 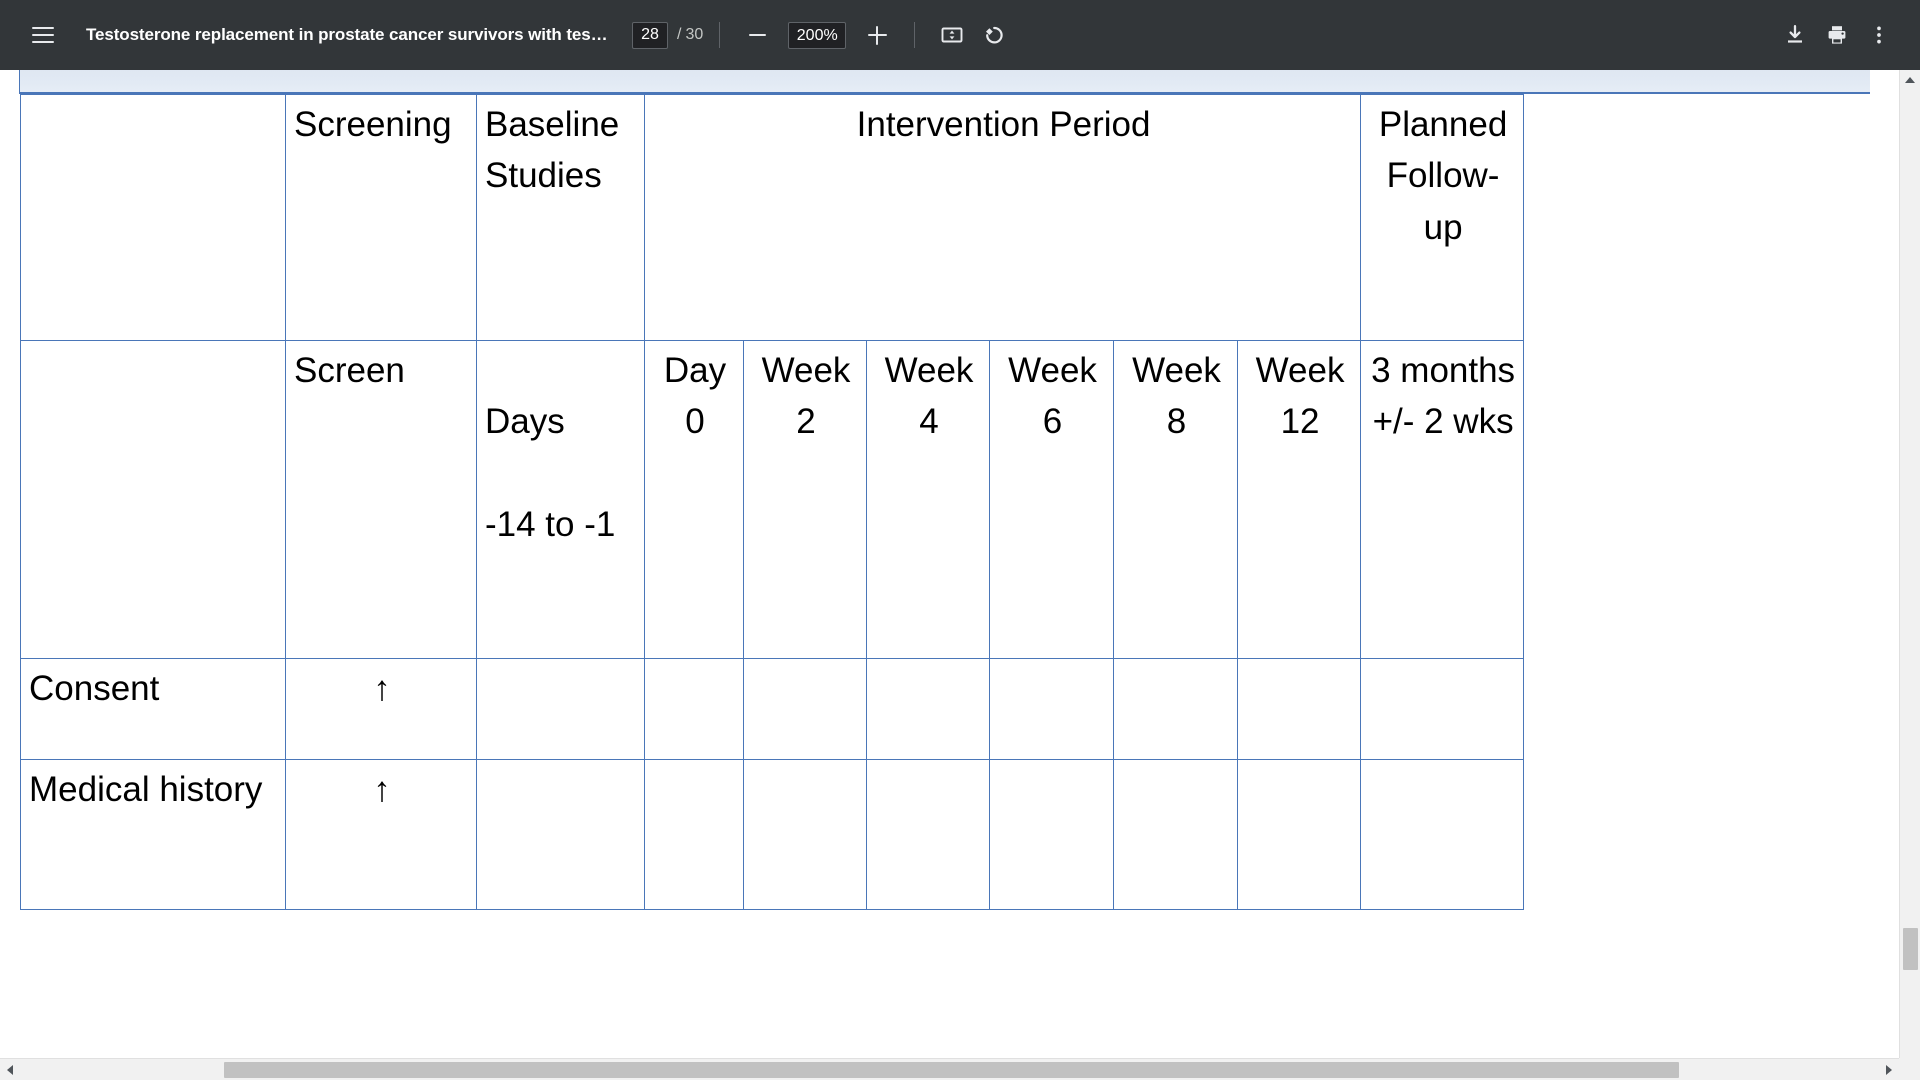 I want to click on triangle-up-icon, so click(x=1910, y=80).